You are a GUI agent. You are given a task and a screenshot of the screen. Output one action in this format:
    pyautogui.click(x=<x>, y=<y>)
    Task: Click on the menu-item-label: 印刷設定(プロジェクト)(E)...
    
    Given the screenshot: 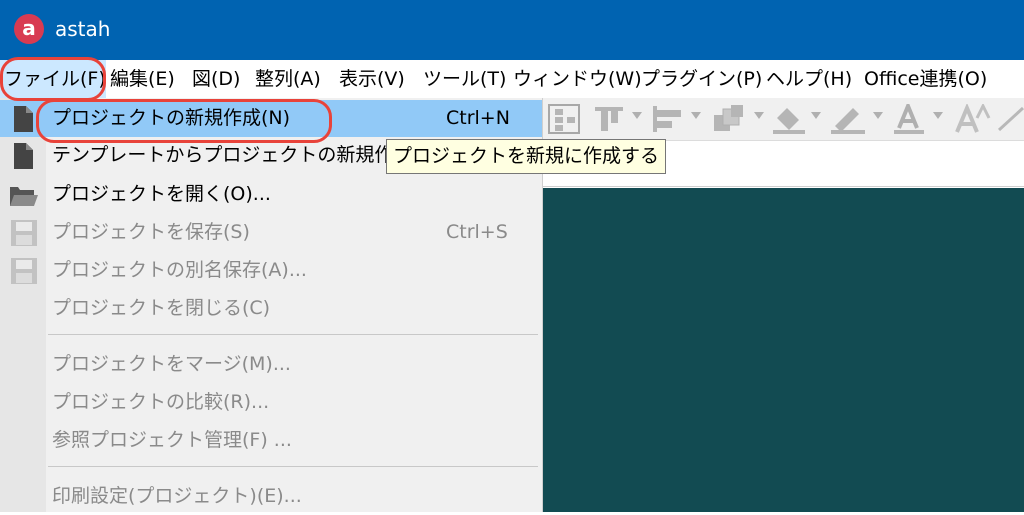 What is the action you would take?
    pyautogui.click(x=177, y=496)
    